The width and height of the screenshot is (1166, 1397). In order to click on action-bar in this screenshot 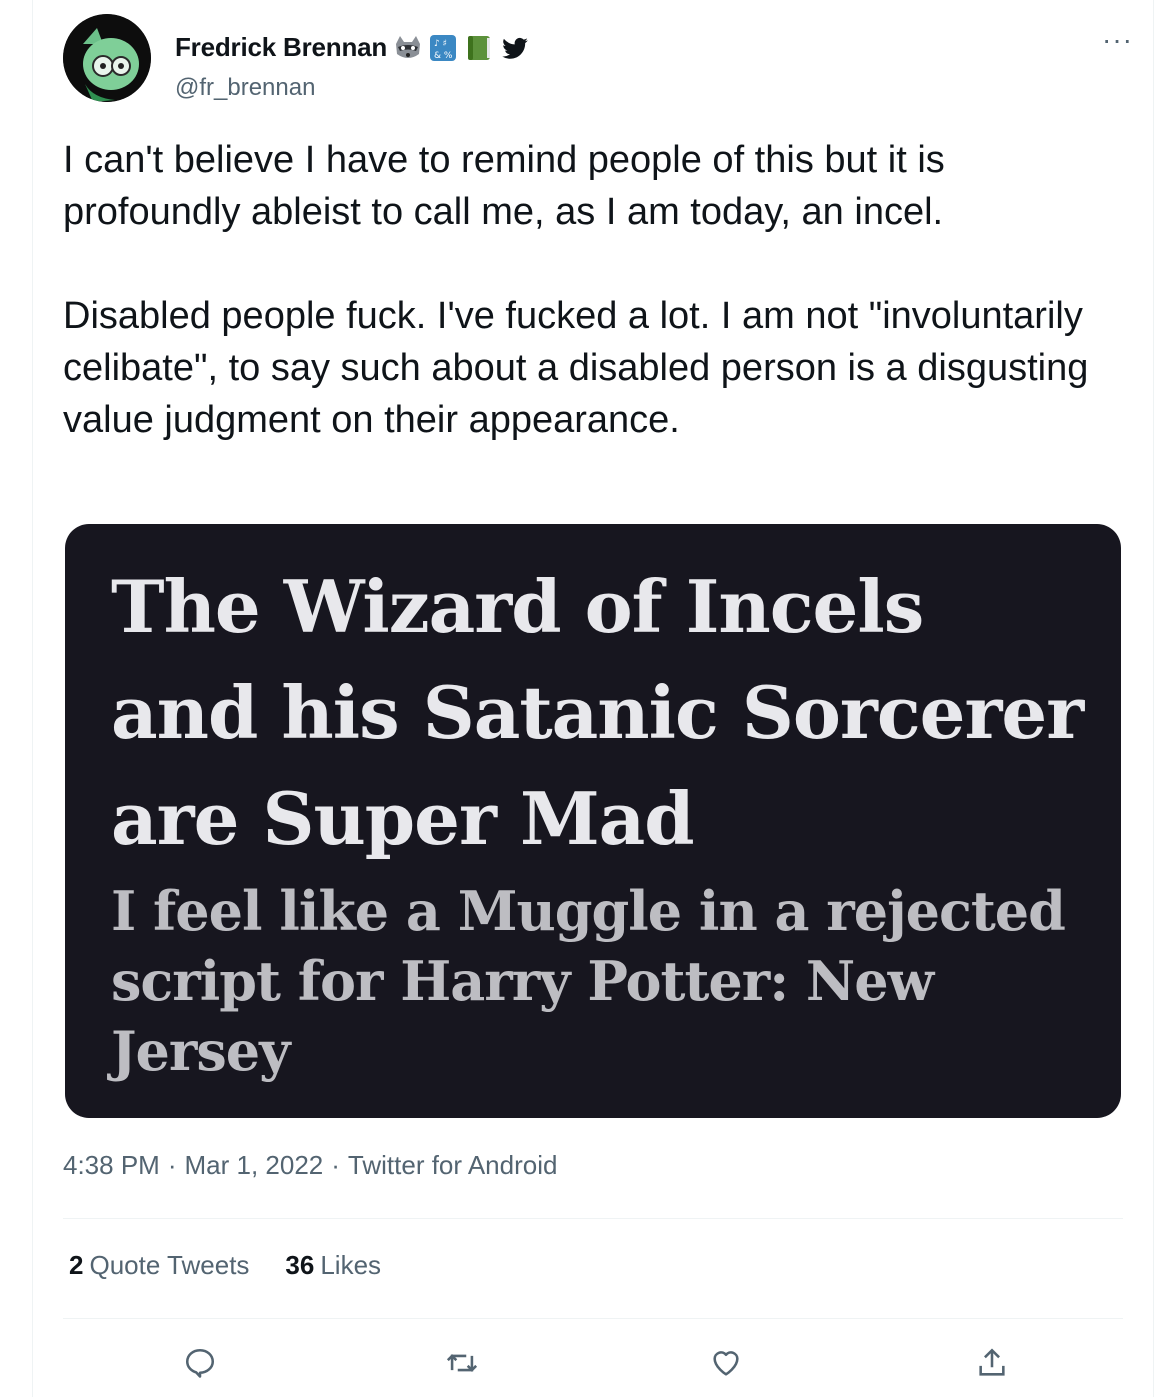, I will do `click(593, 1363)`.